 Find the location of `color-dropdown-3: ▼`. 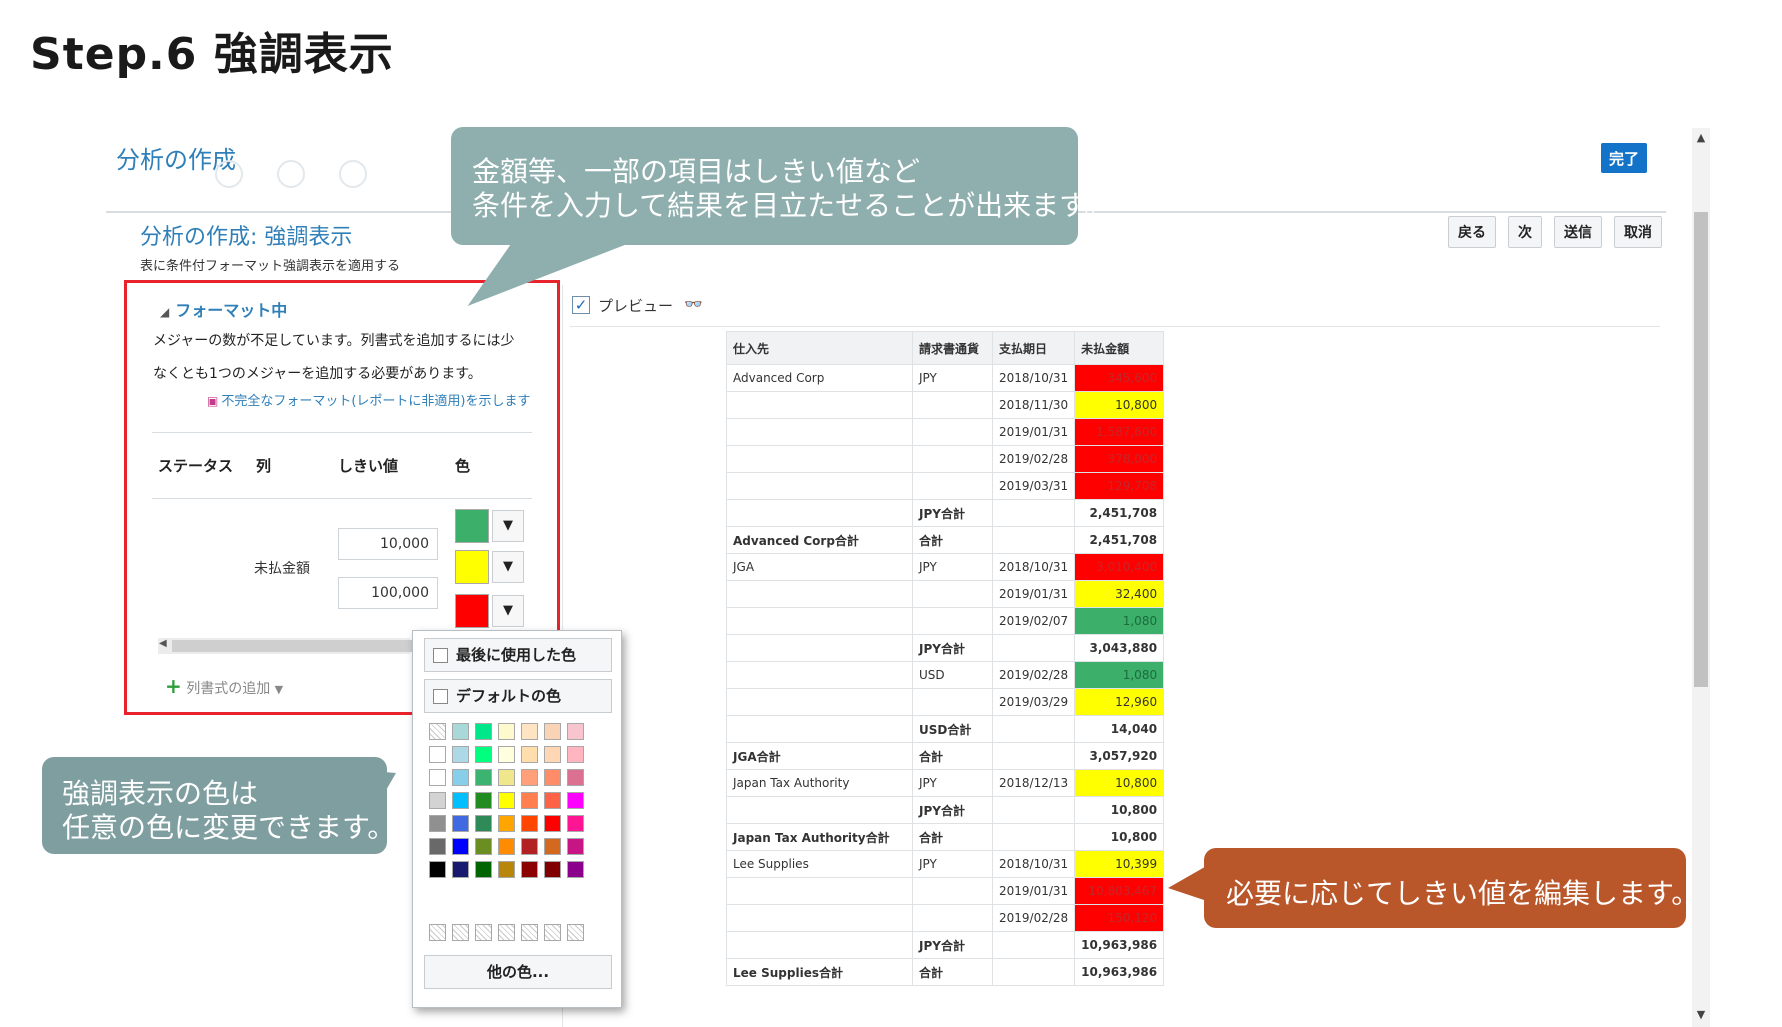

color-dropdown-3: ▼ is located at coordinates (508, 611).